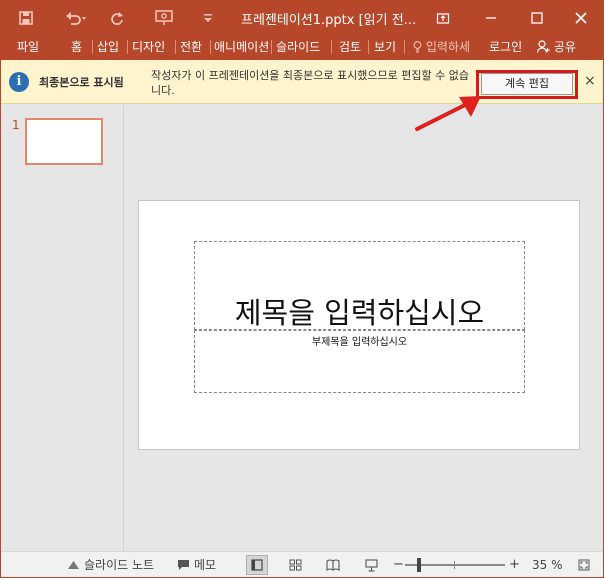 The width and height of the screenshot is (604, 578). I want to click on undo-icon, so click(76, 17).